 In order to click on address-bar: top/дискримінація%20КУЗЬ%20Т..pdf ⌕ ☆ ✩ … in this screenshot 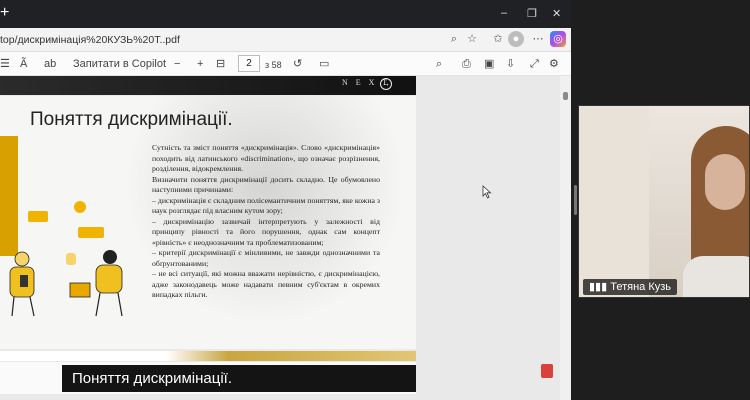, I will do `click(285, 40)`.